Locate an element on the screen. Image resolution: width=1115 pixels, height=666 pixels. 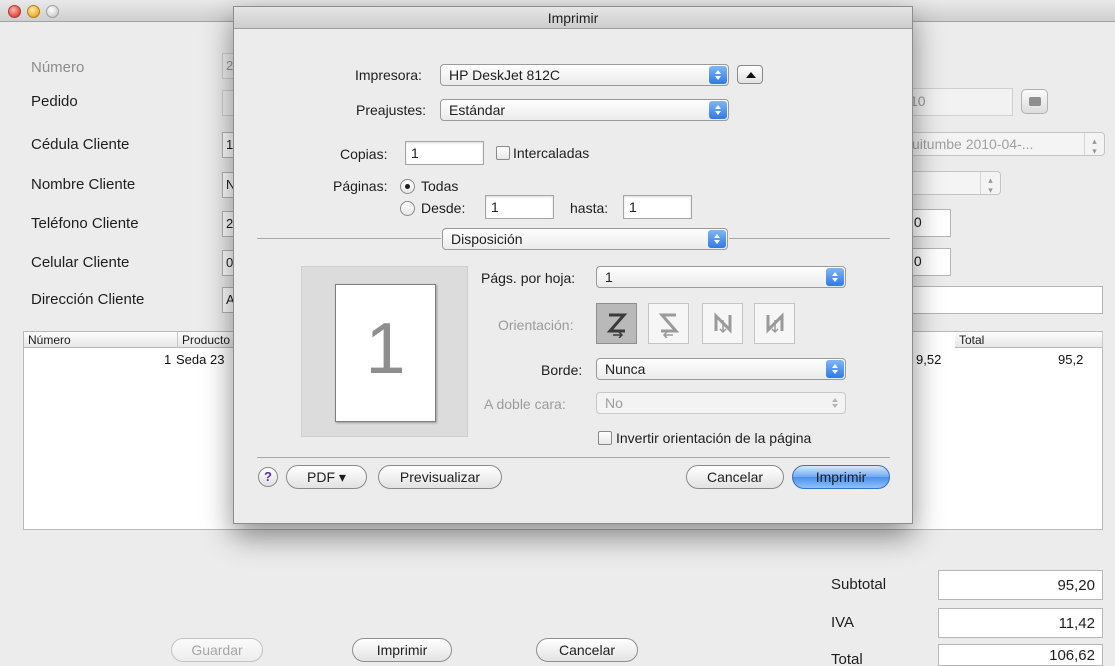
section-select: Disposición is located at coordinates (585, 239).